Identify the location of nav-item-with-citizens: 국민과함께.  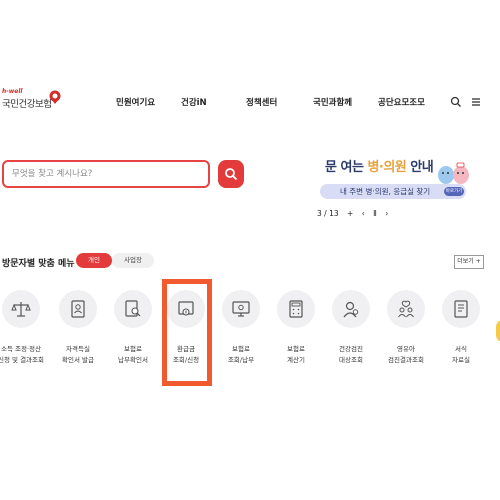
(332, 102).